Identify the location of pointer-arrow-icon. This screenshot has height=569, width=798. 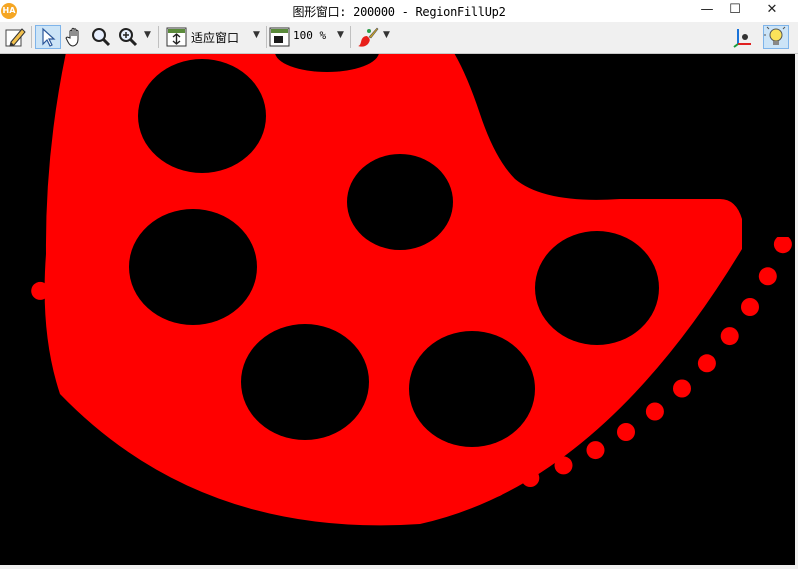
(49, 37).